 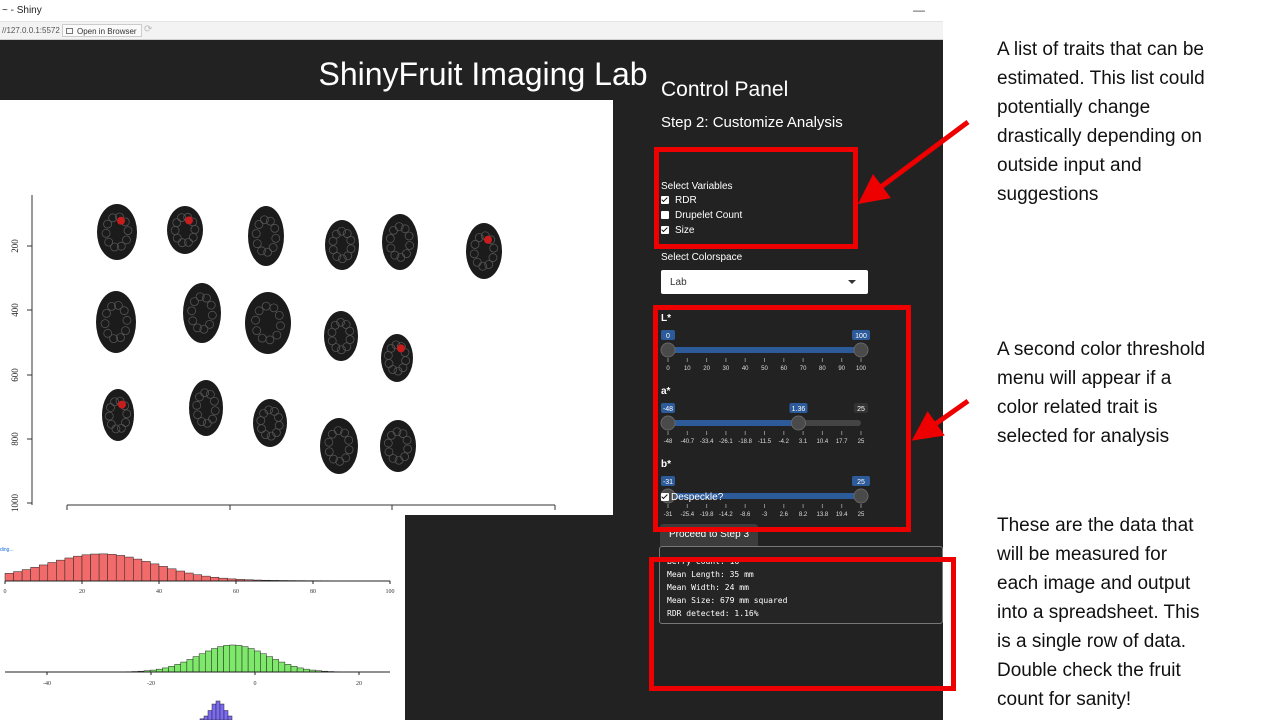 What do you see at coordinates (471, 31) in the screenshot?
I see `address-bar: //127.0.0.1:5572 Open in Browser ⟳` at bounding box center [471, 31].